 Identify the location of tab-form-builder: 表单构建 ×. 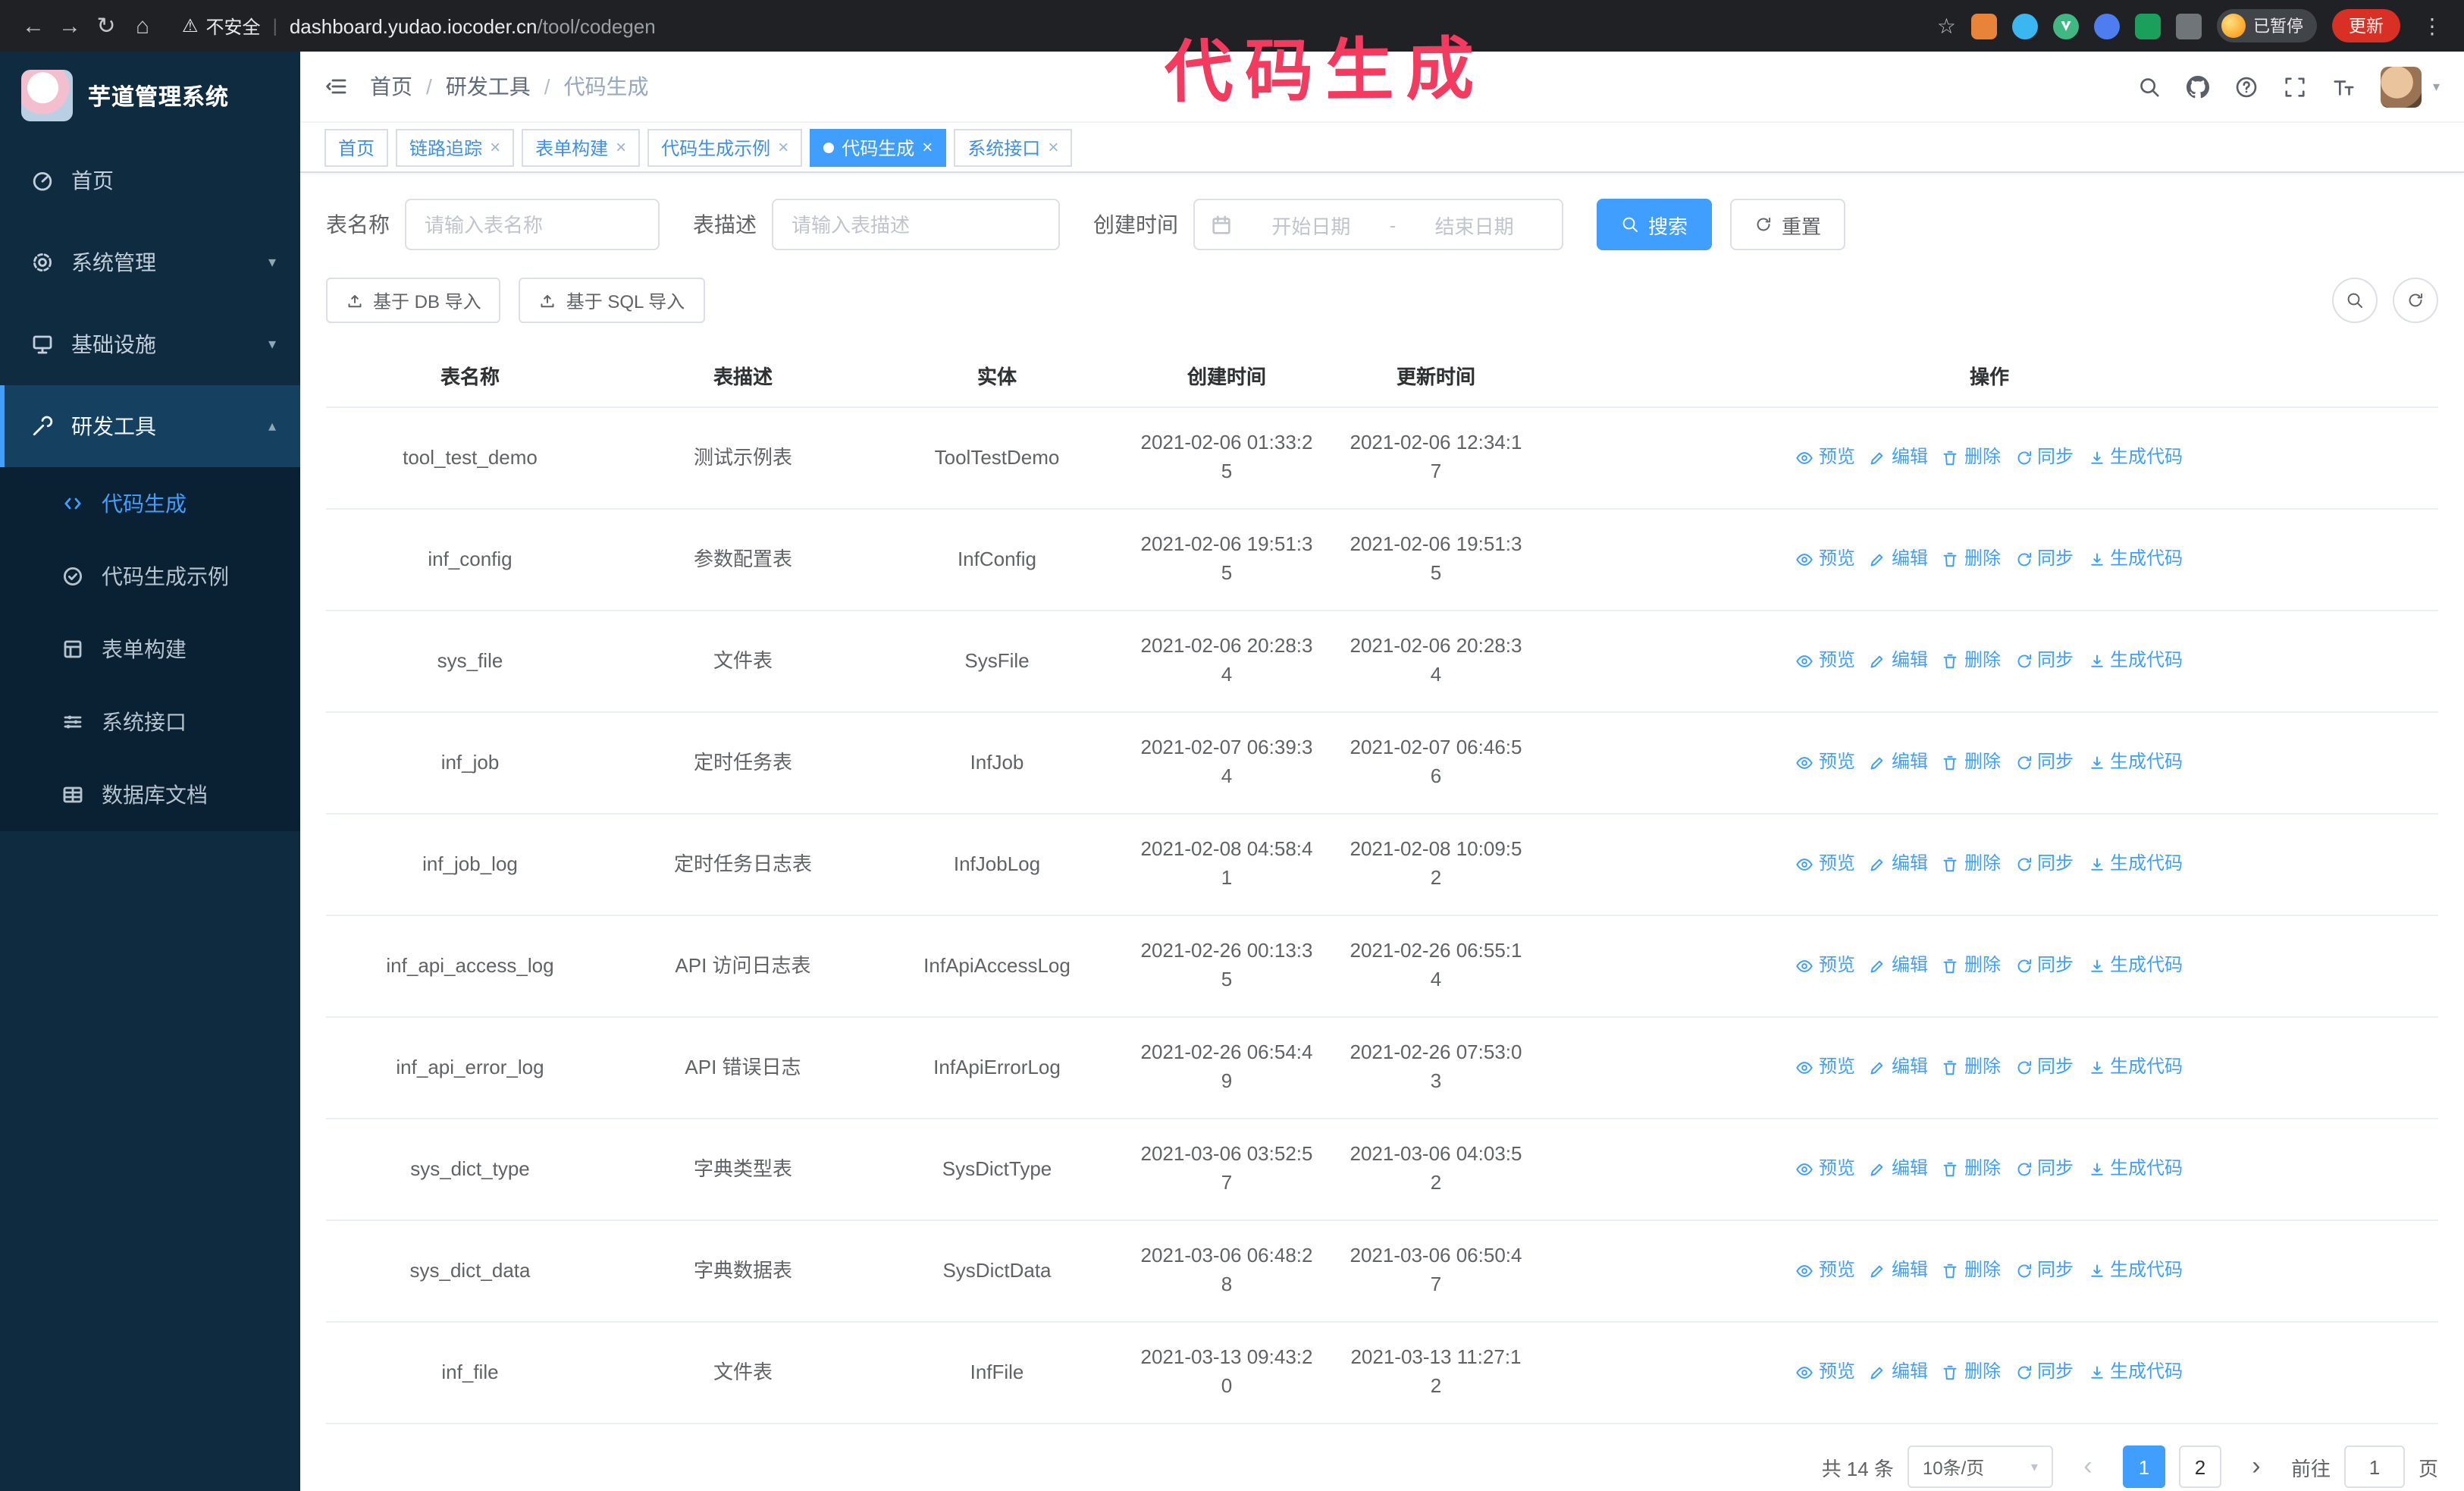
(581, 147).